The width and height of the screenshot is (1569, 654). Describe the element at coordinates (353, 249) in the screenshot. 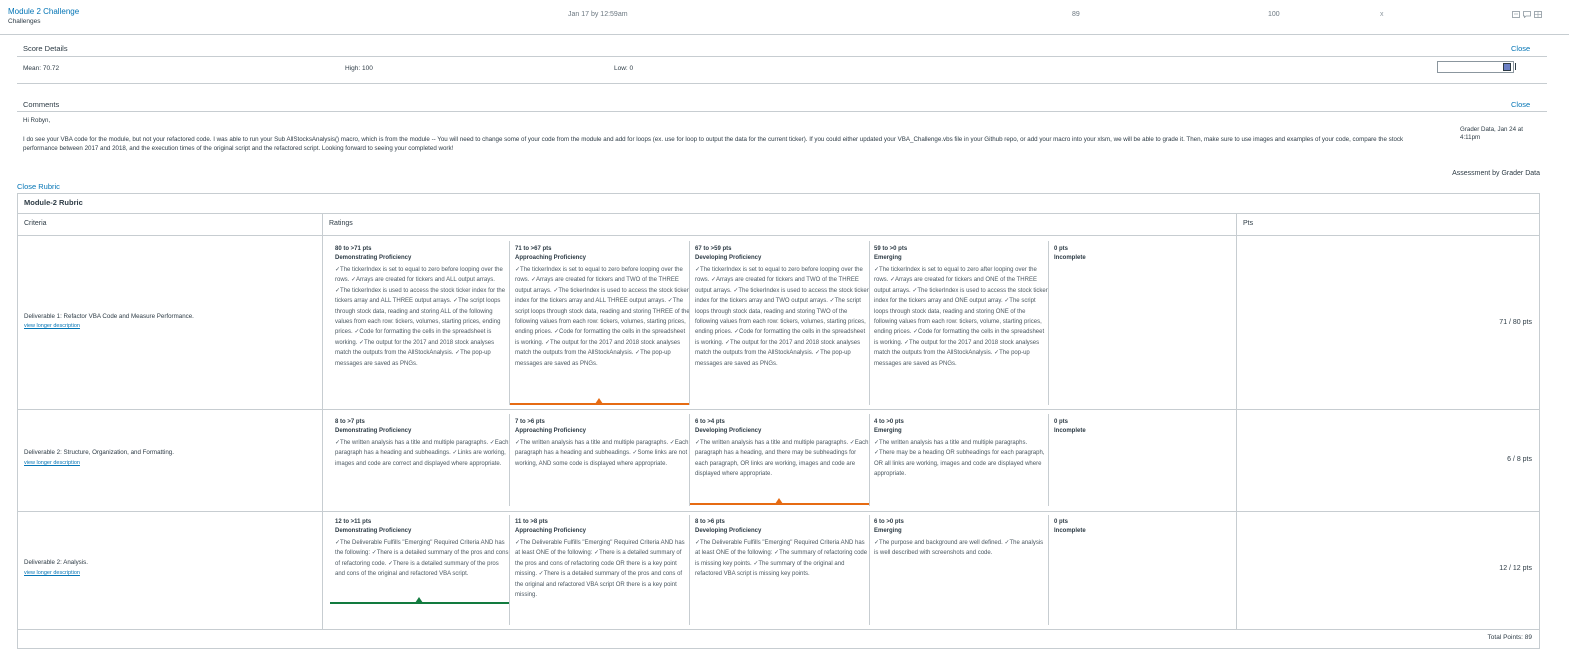

I see `rating-points: 80 to >71 pts` at that location.